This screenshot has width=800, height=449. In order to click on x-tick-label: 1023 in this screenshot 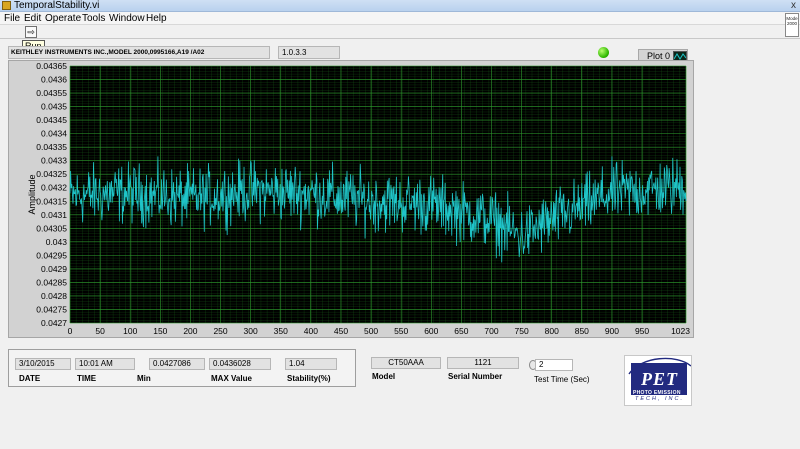, I will do `click(680, 331)`.